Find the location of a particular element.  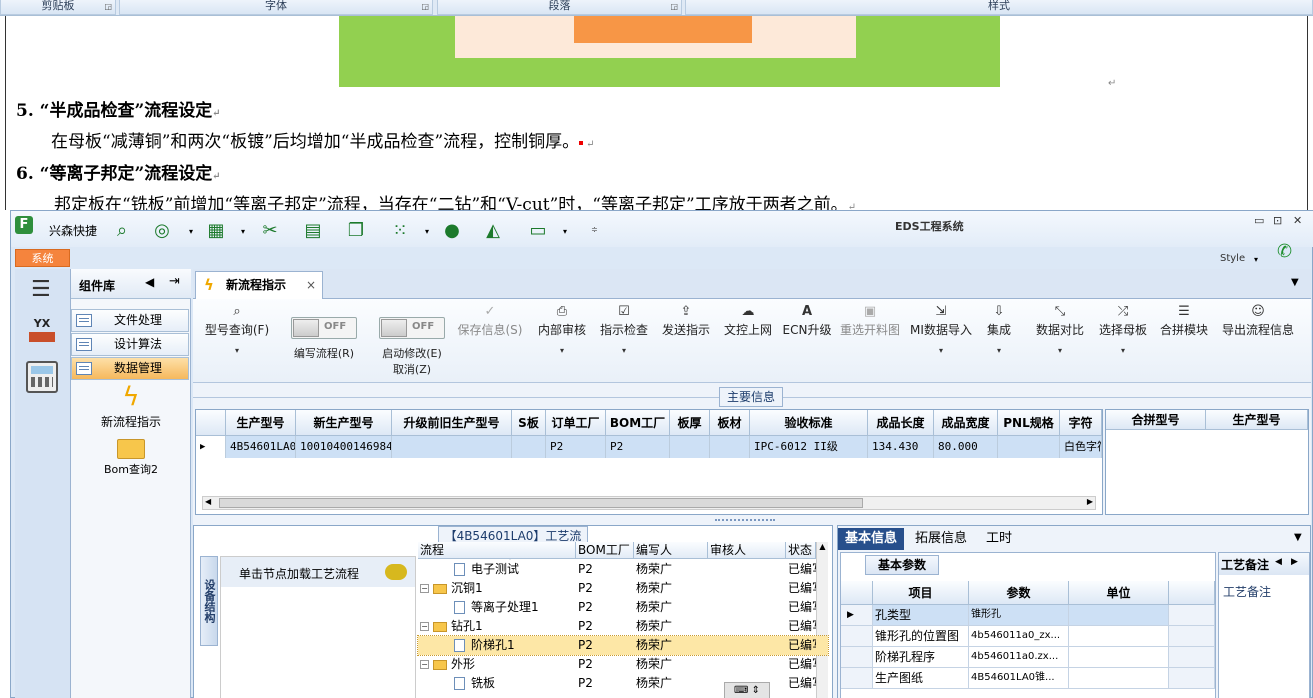

minimize-icon: ▭ is located at coordinates (1259, 220).